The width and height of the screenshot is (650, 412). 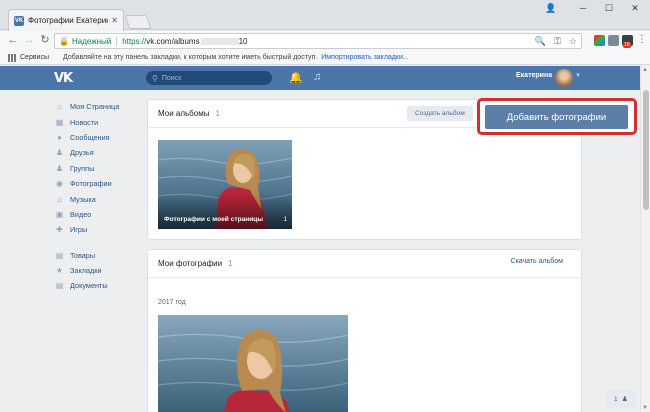 What do you see at coordinates (557, 41) in the screenshot?
I see `key-icon: ⚿` at bounding box center [557, 41].